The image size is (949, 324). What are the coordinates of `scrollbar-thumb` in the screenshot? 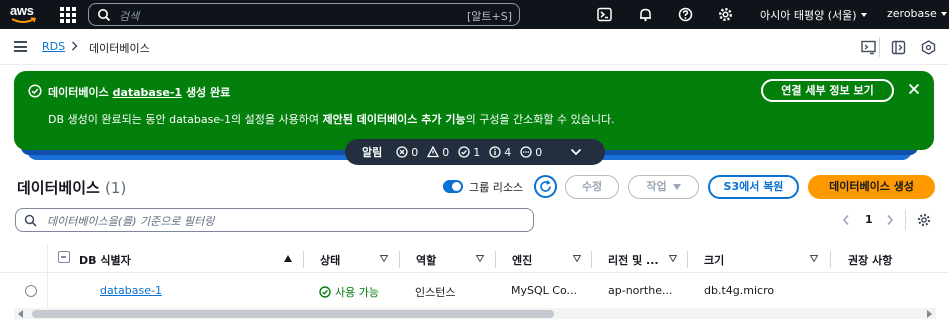 It's located at (293, 314).